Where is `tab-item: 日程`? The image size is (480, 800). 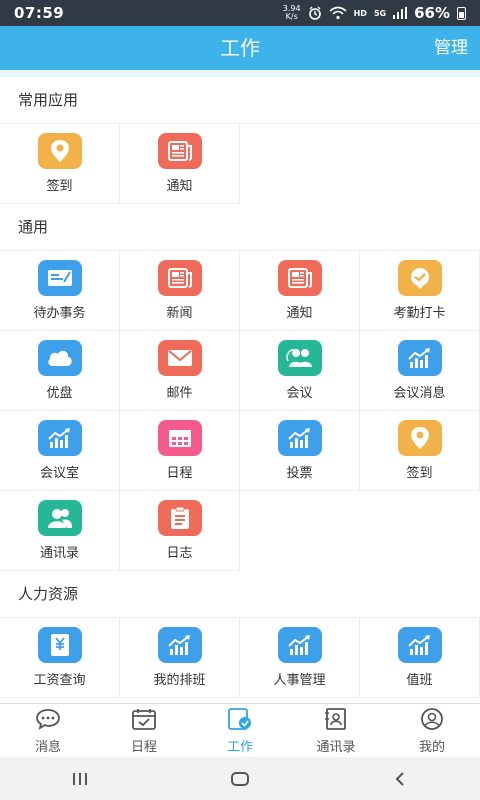
tab-item: 日程 is located at coordinates (144, 731).